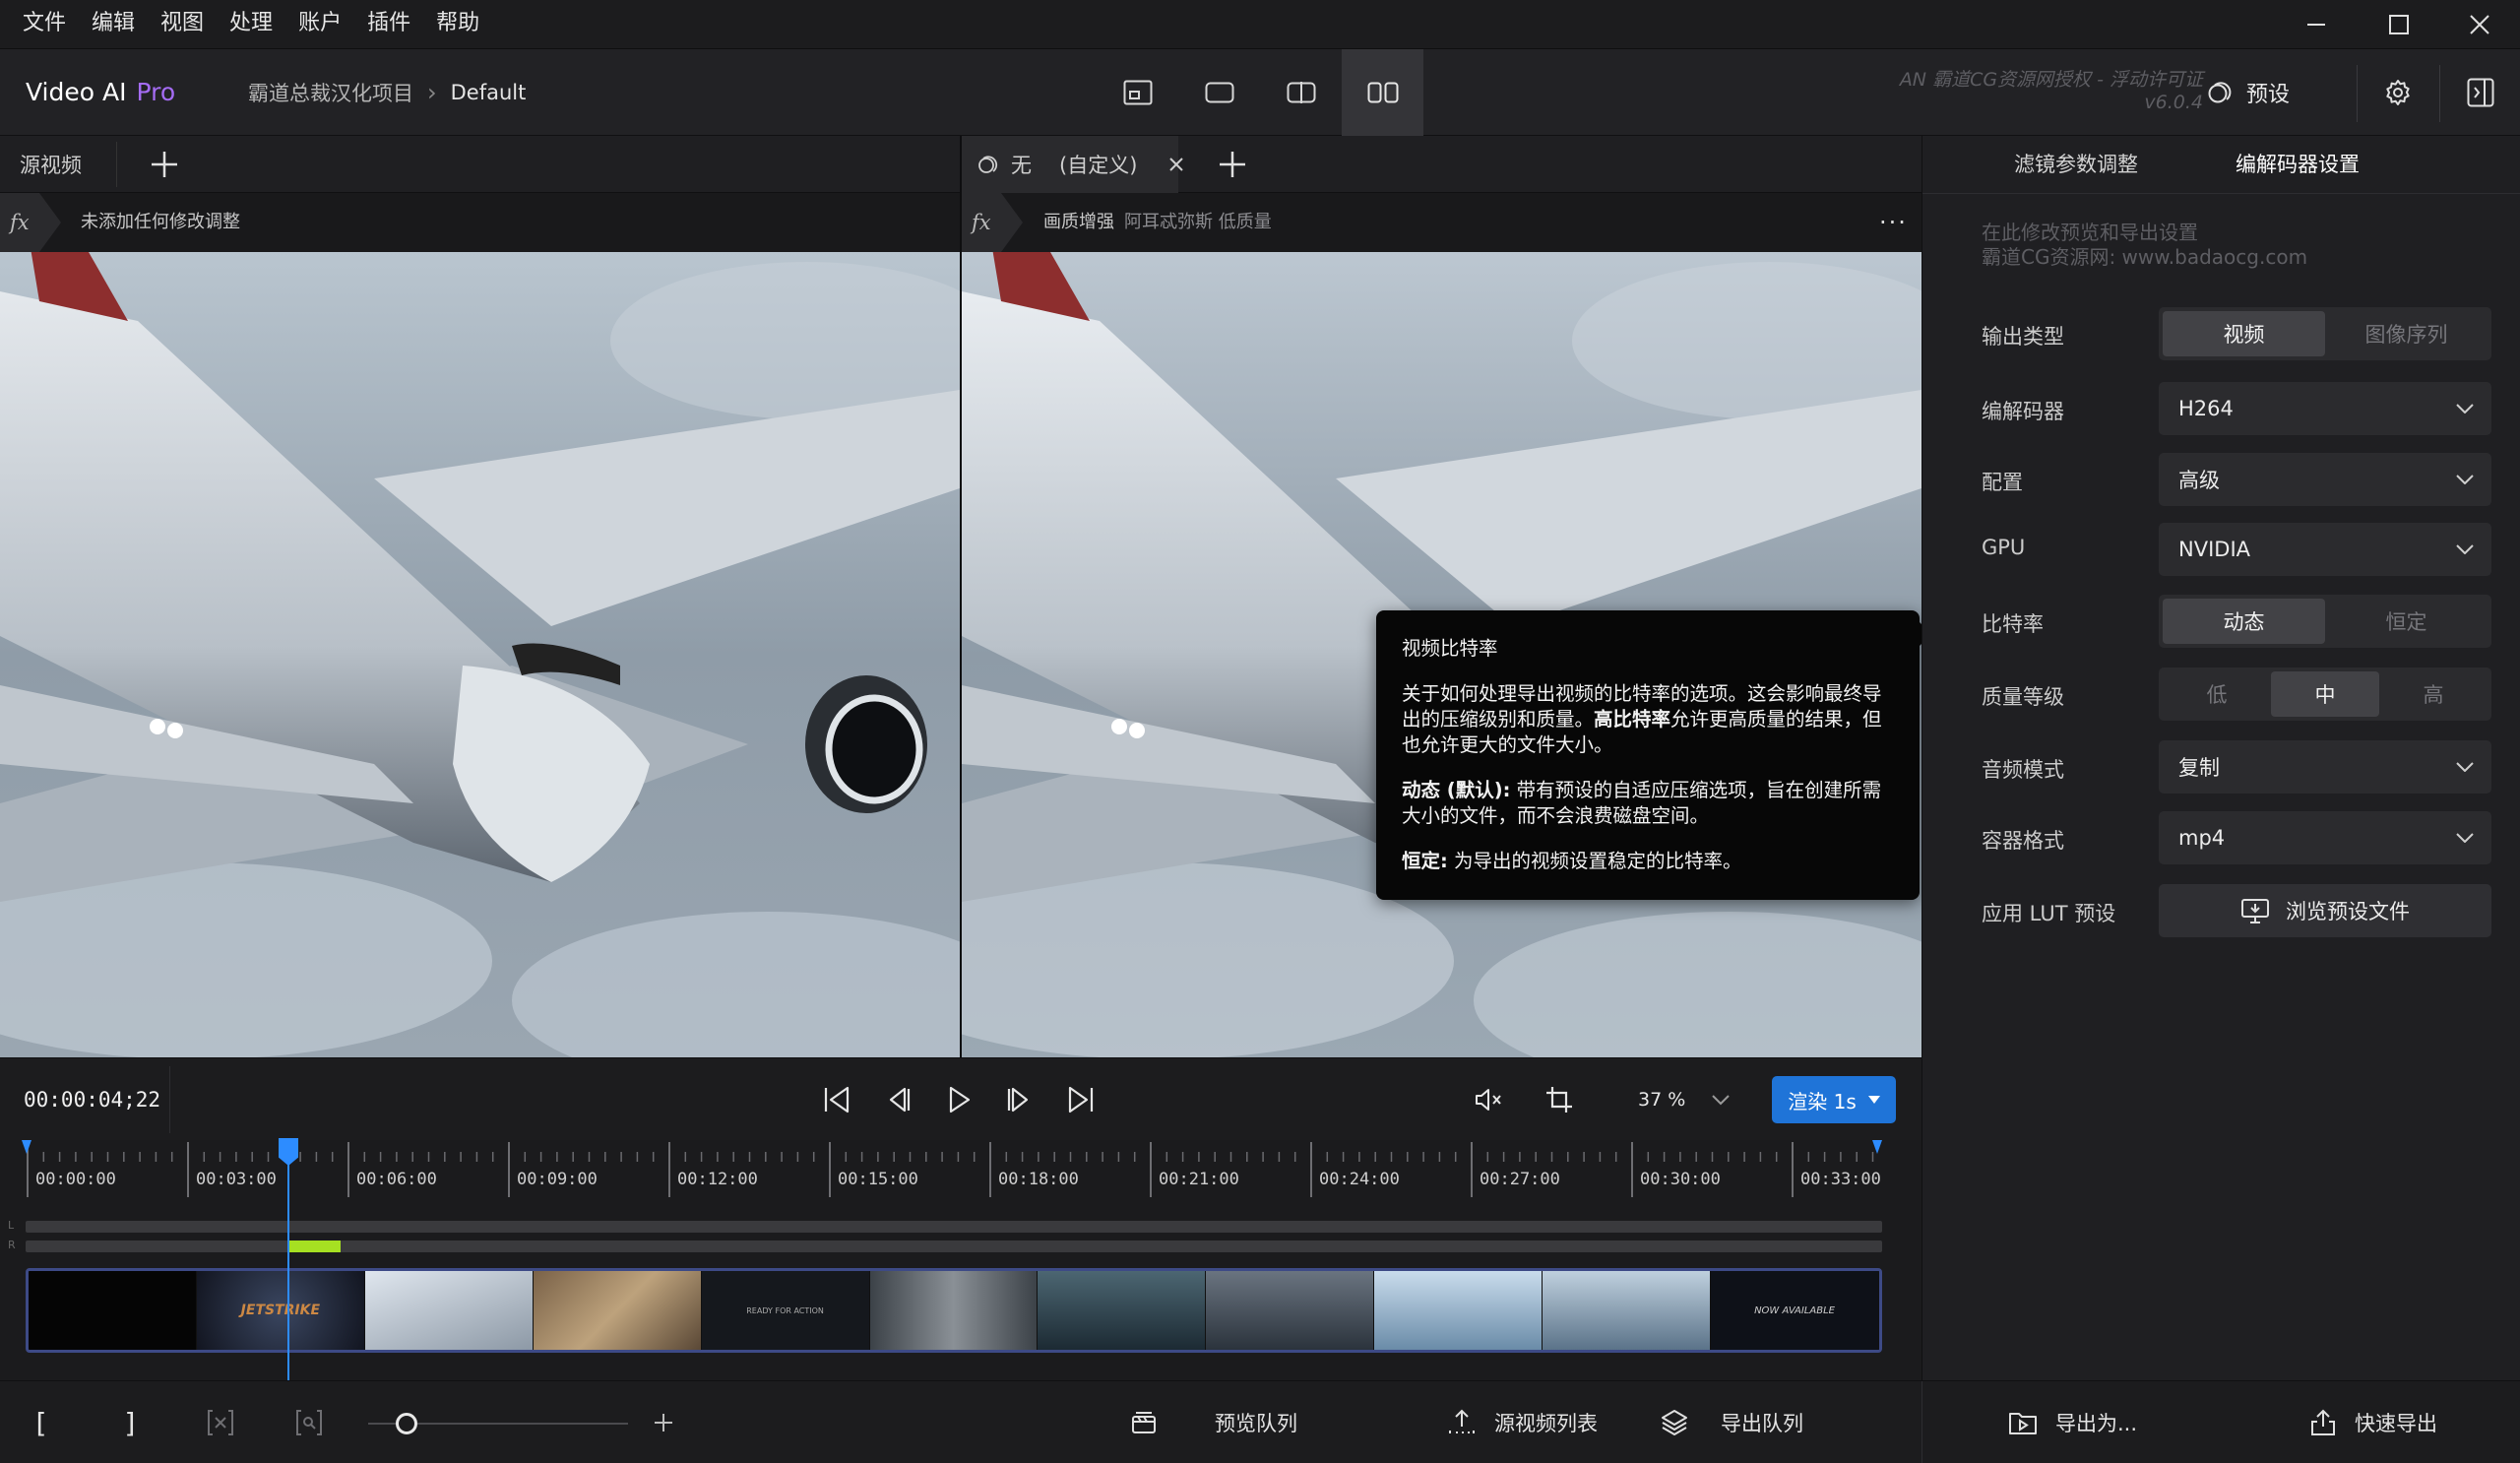 The image size is (2520, 1463). What do you see at coordinates (130, 1422) in the screenshot?
I see `set-out-point-button: ]` at bounding box center [130, 1422].